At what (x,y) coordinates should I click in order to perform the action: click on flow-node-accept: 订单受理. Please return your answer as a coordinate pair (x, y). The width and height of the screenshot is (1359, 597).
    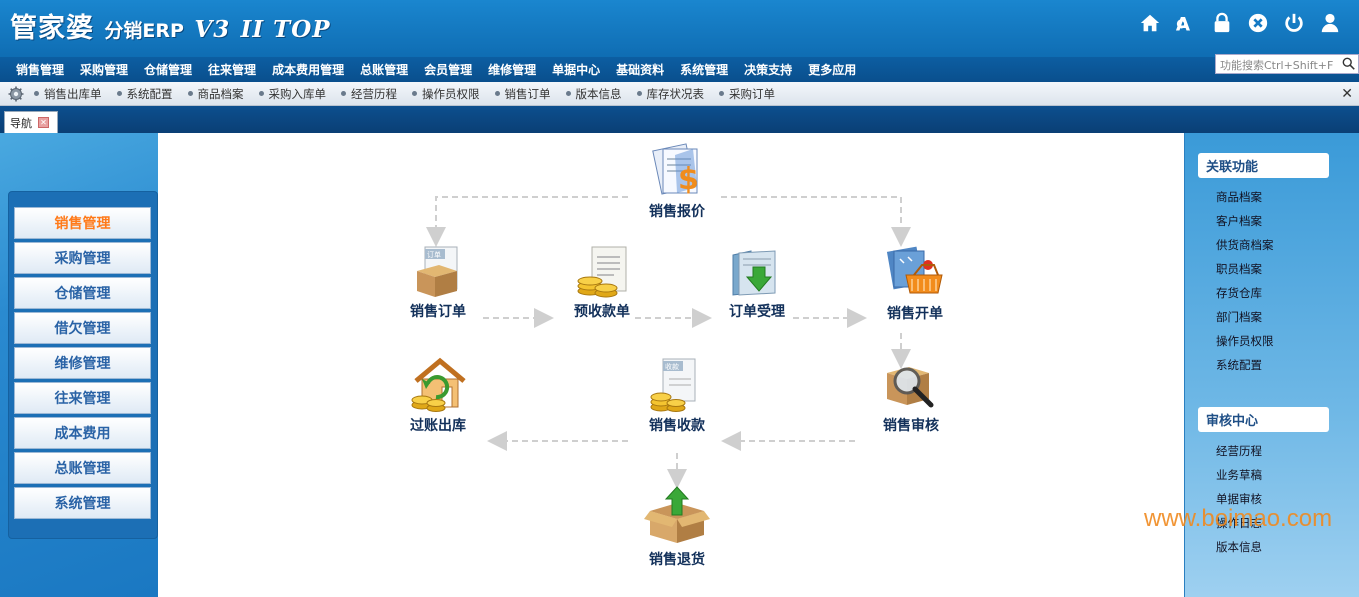
    Looking at the image, I should click on (757, 283).